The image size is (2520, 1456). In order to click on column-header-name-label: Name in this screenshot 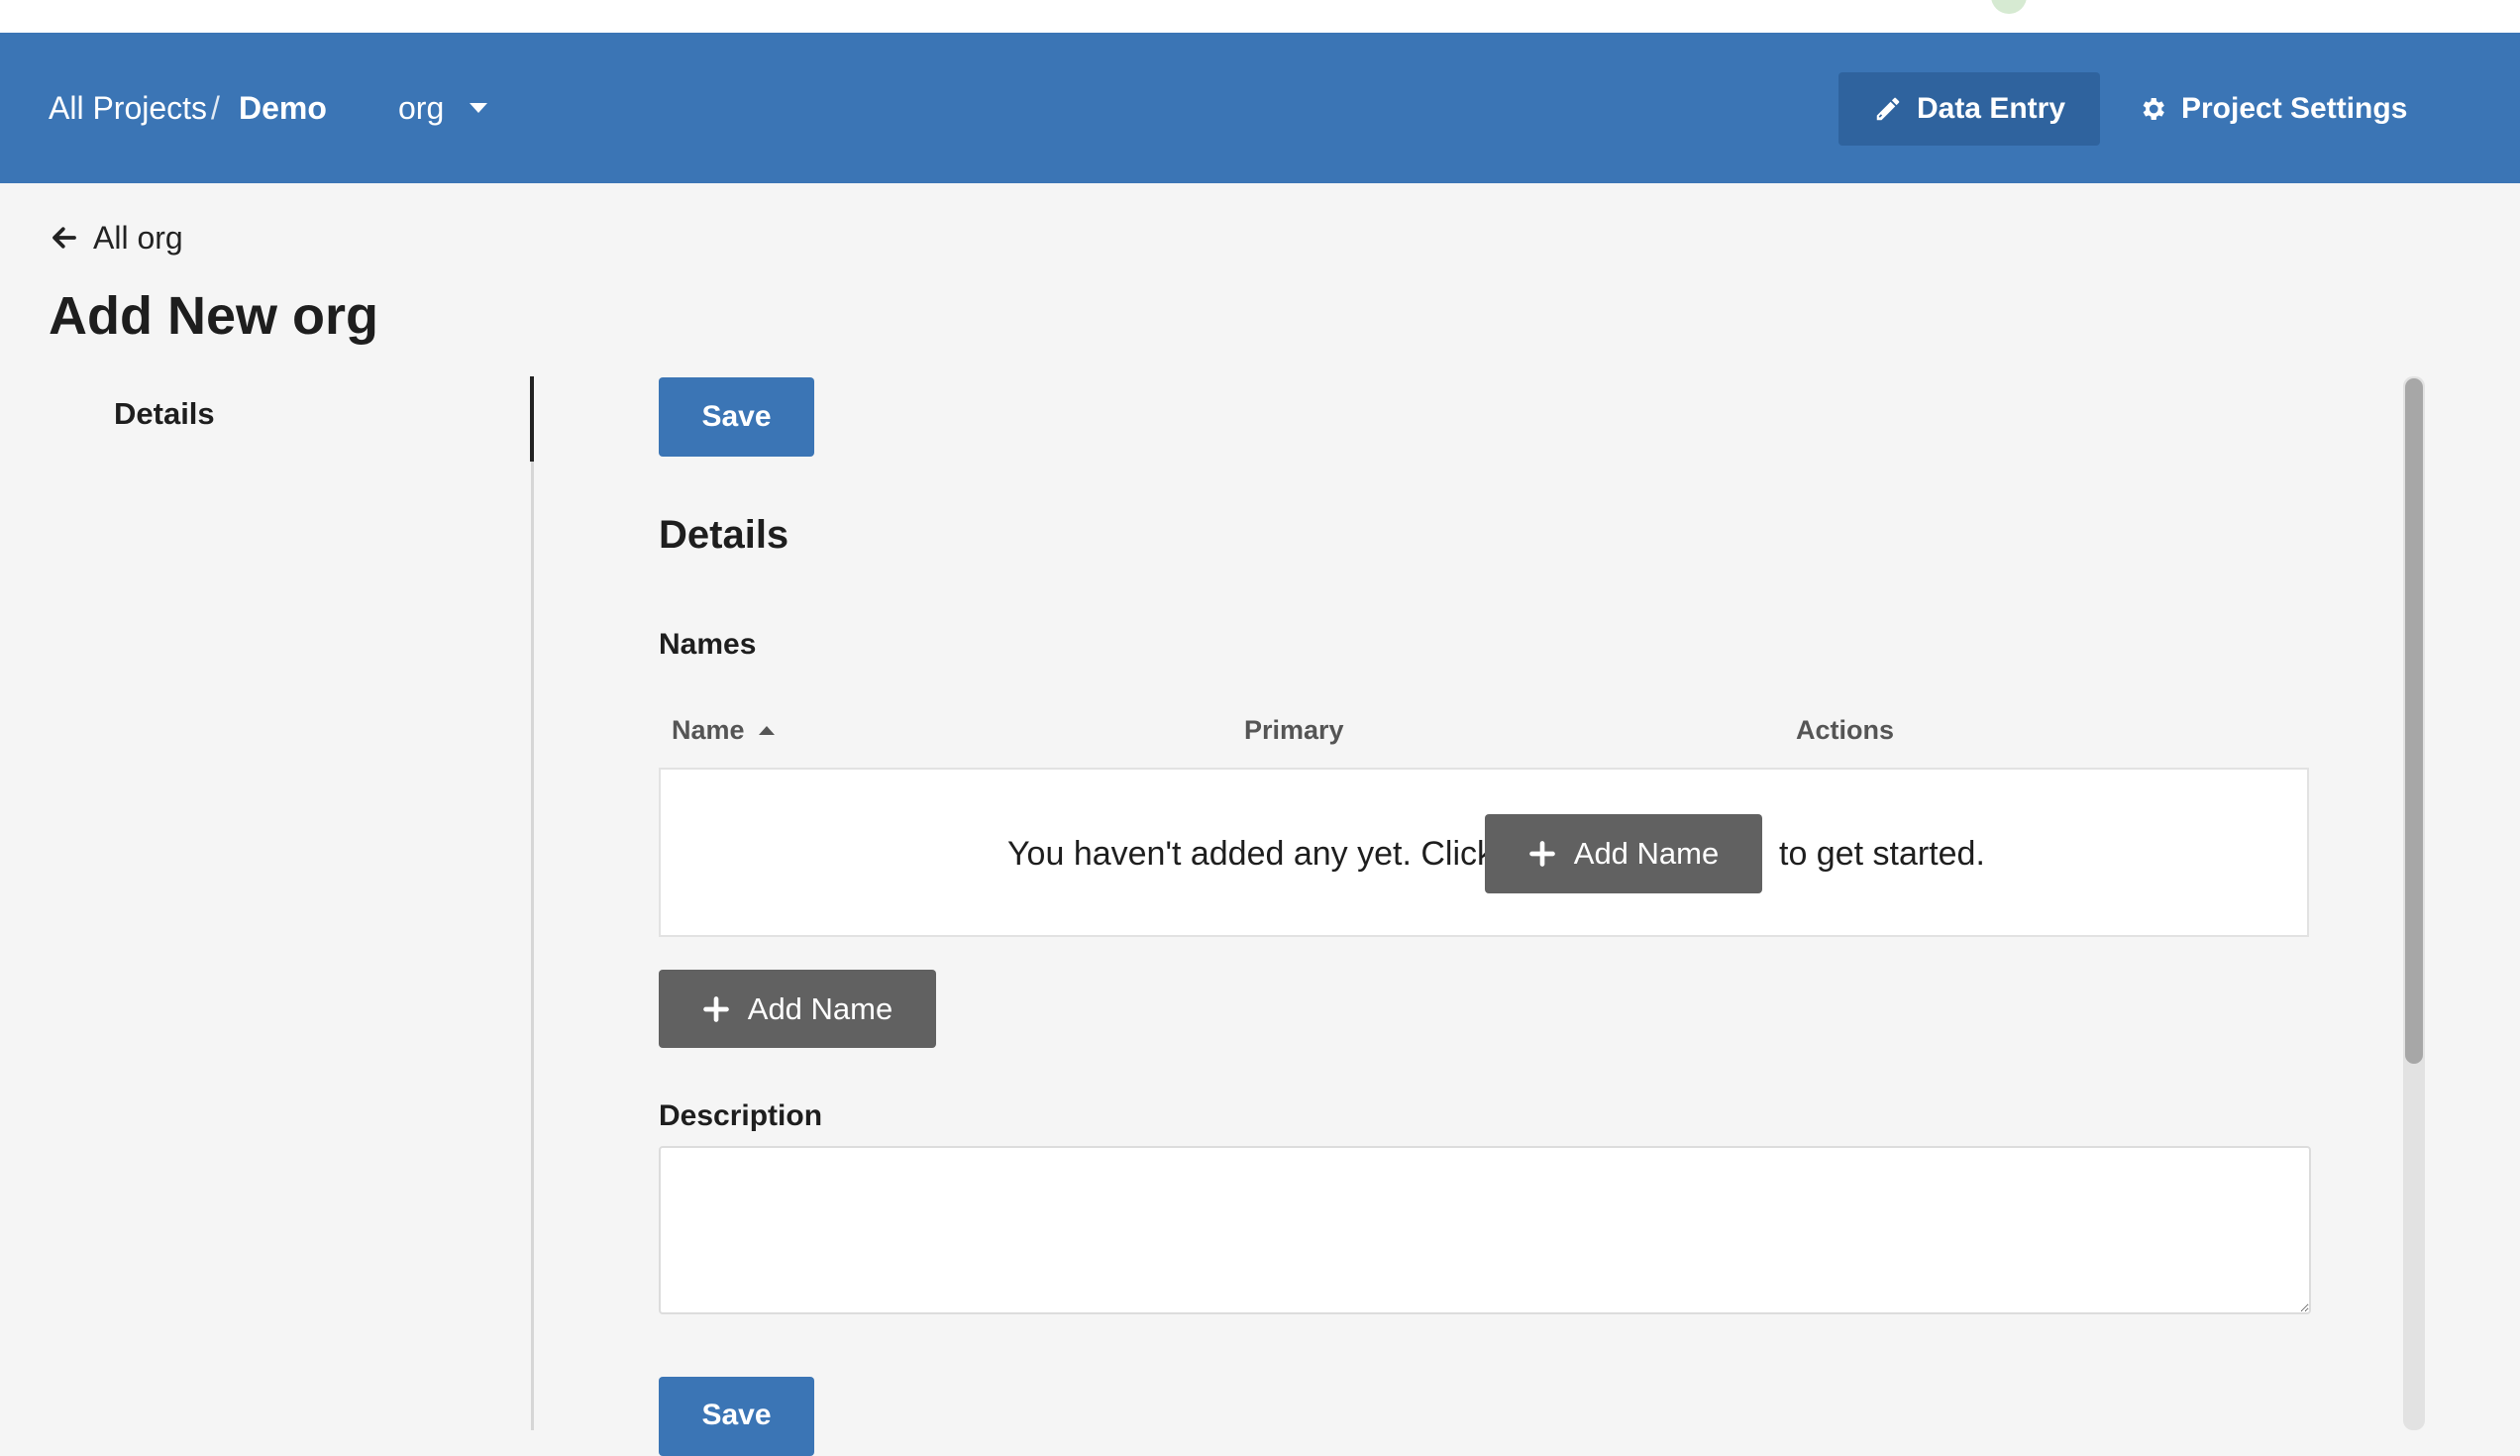, I will do `click(708, 730)`.